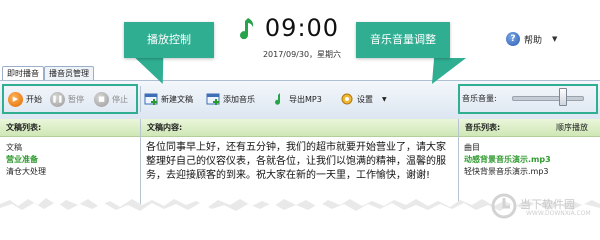 Image resolution: width=600 pixels, height=240 pixels. I want to click on toolbar-divider, so click(140, 99).